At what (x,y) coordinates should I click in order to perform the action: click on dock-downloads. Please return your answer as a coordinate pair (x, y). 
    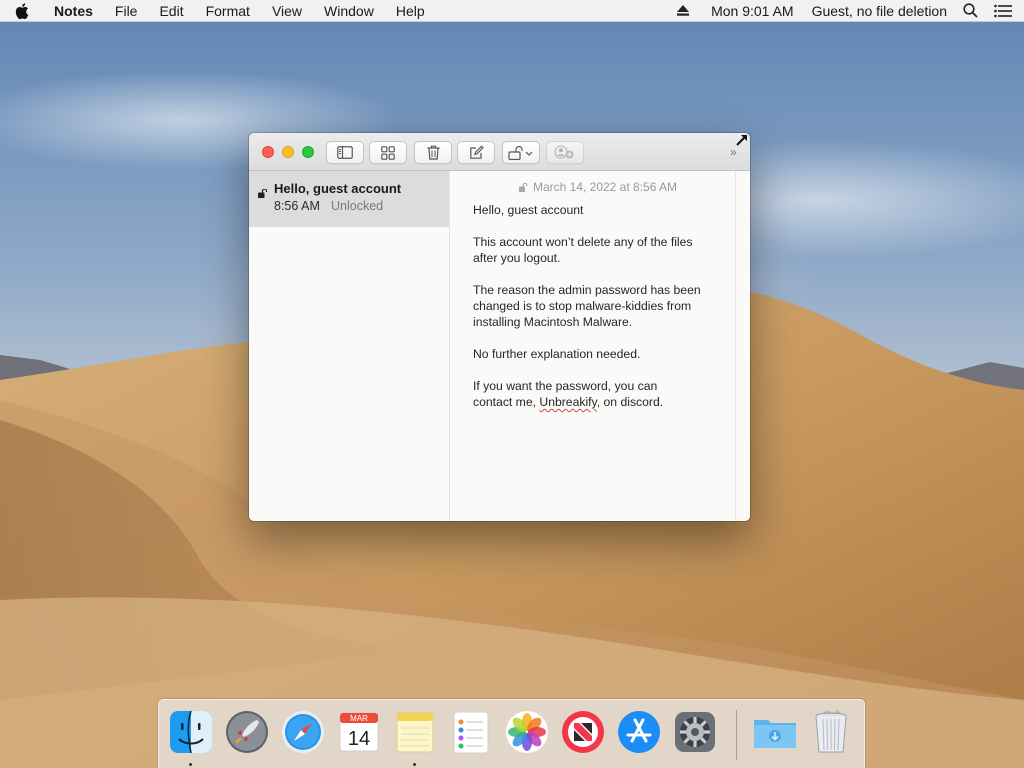
    Looking at the image, I should click on (775, 732).